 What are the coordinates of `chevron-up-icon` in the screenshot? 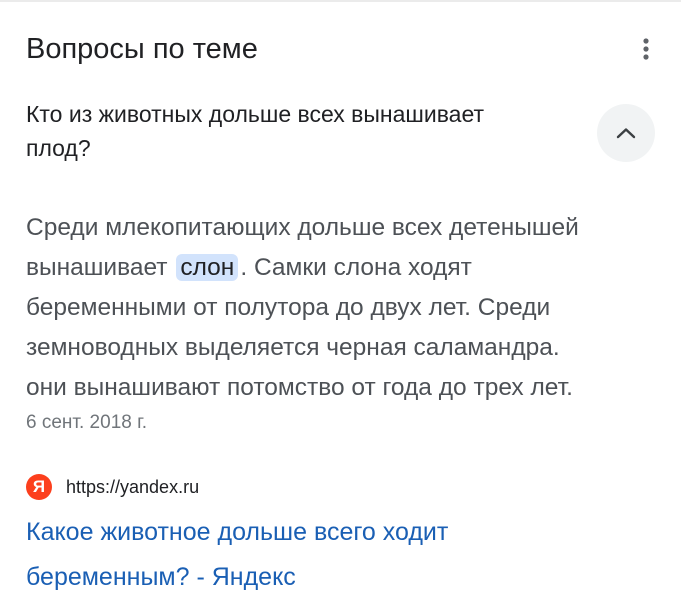 It's located at (626, 133).